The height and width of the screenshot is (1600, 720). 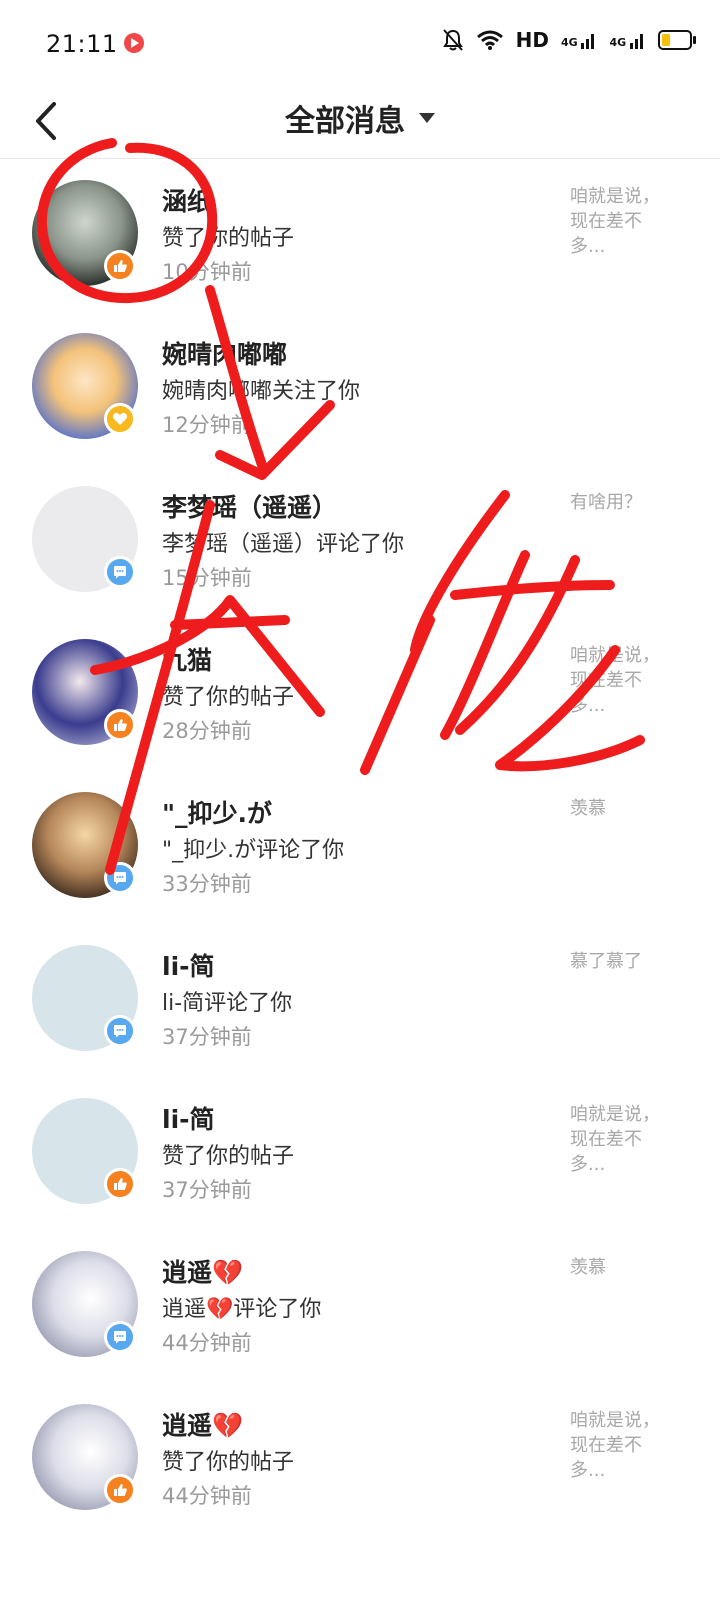 What do you see at coordinates (579, 40) in the screenshot?
I see `network-label-1: 4G` at bounding box center [579, 40].